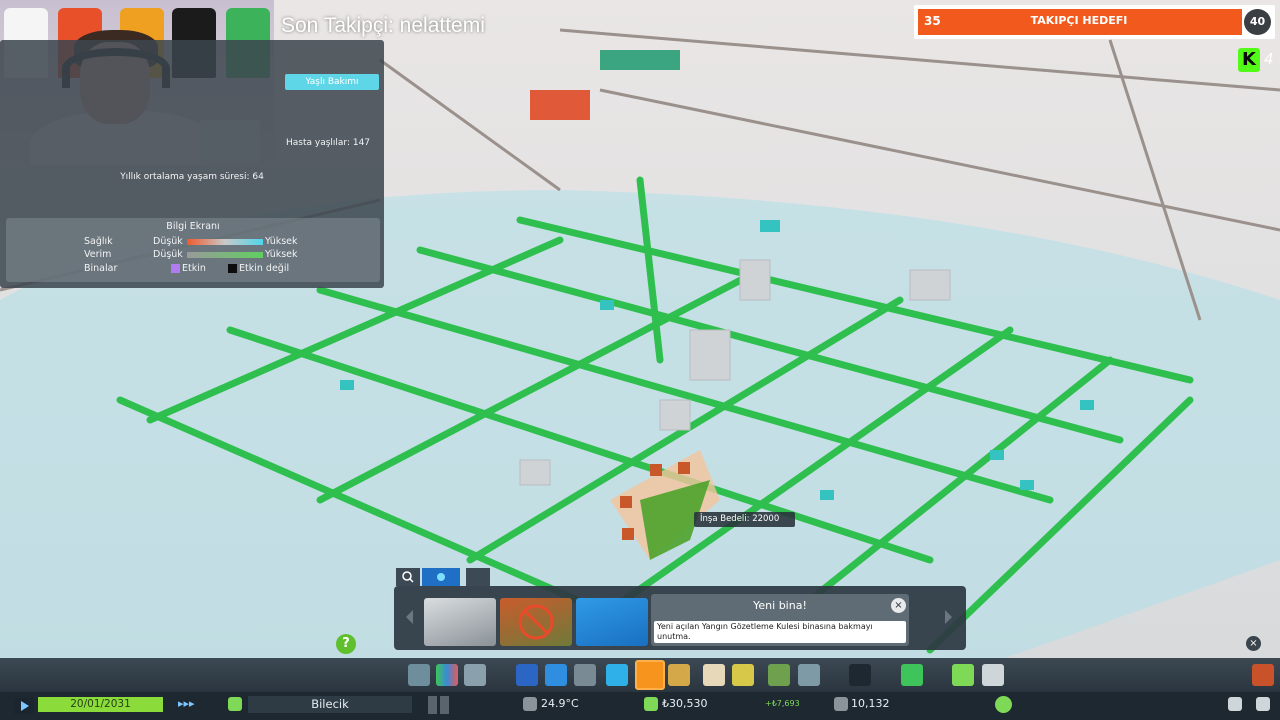 The image size is (1280, 720). What do you see at coordinates (1269, 59) in the screenshot?
I see `viewer-count: 4` at bounding box center [1269, 59].